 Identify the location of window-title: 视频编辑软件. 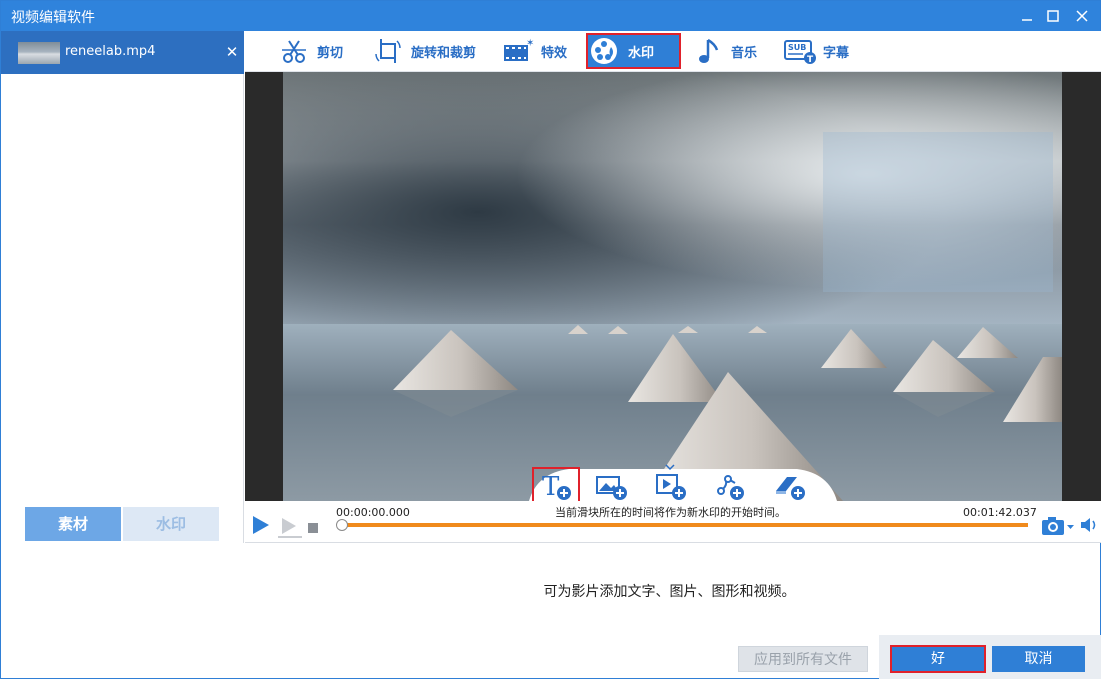
(53, 18).